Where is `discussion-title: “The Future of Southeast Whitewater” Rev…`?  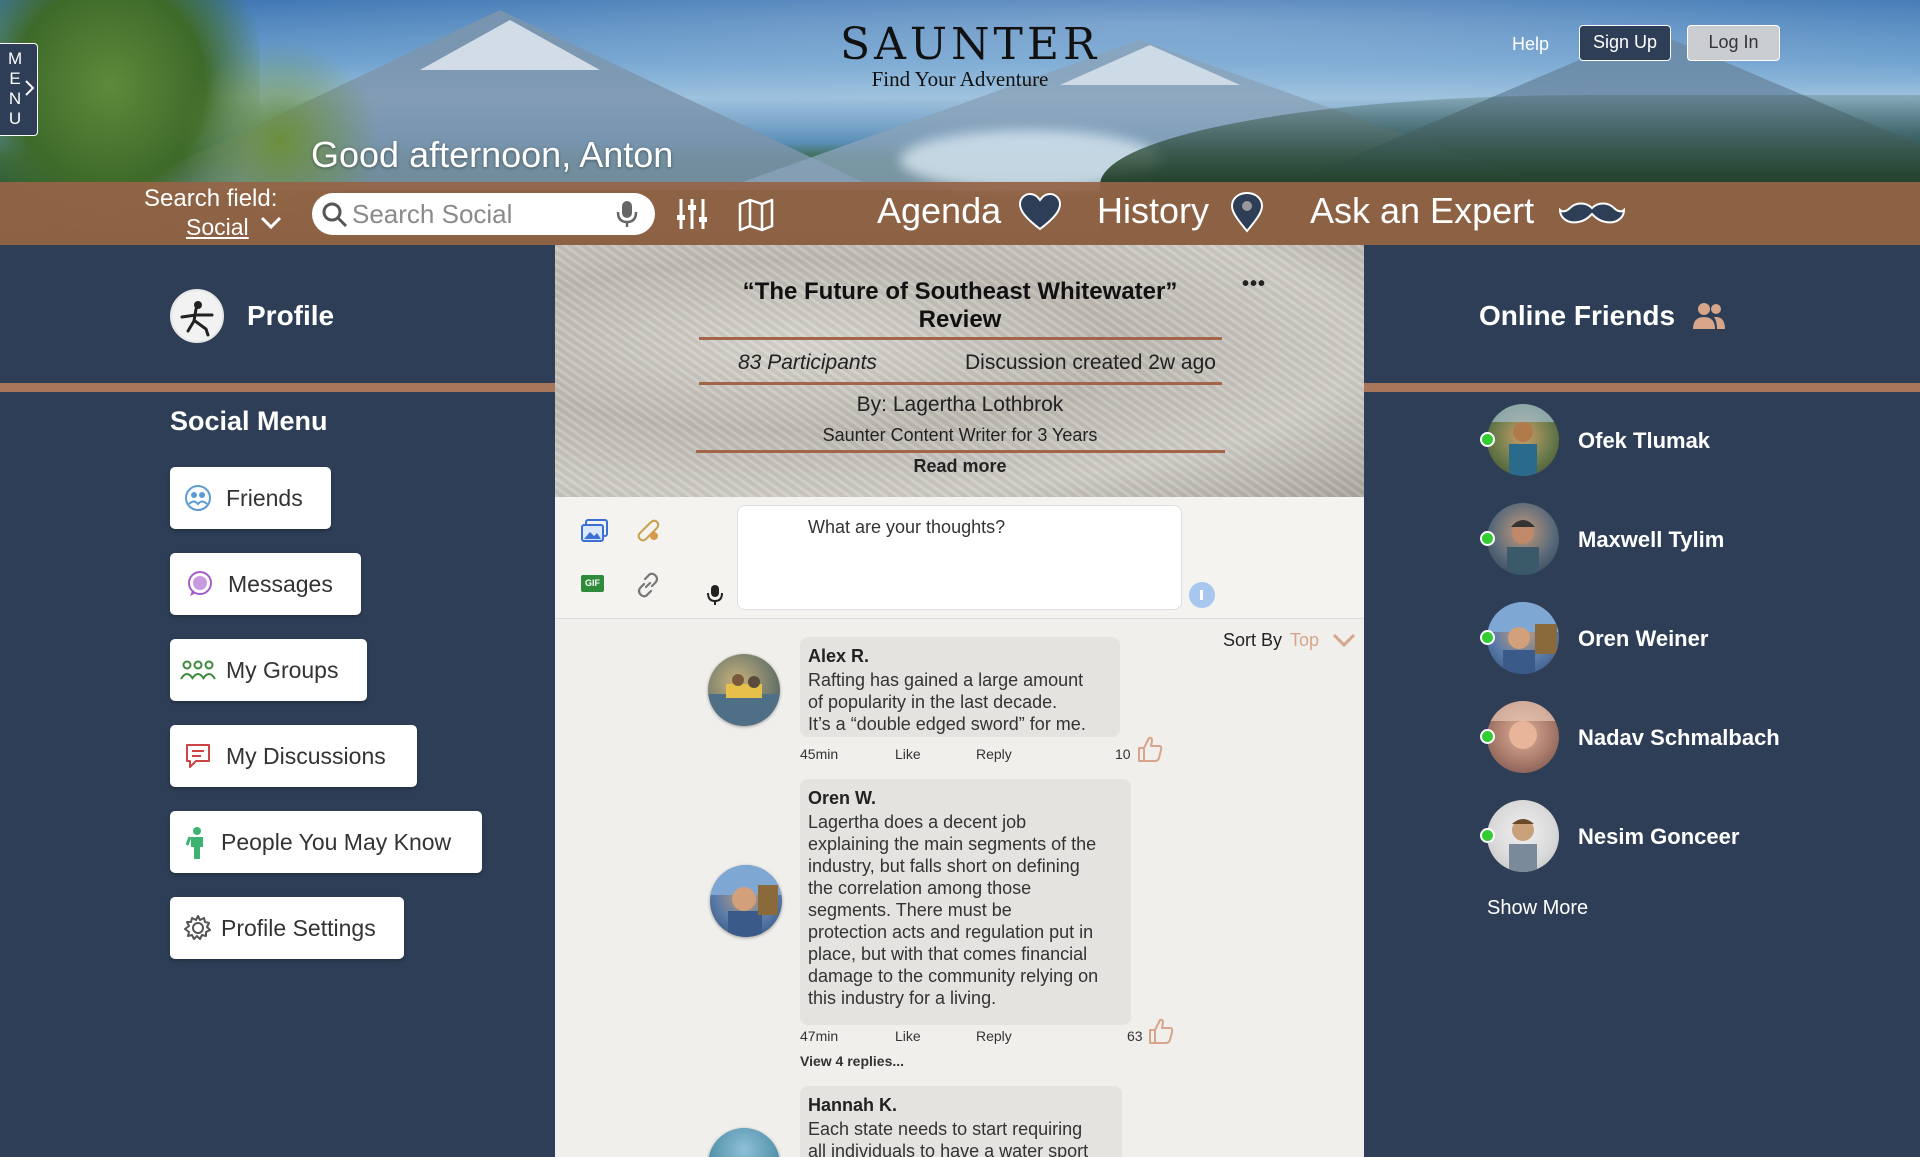 discussion-title: “The Future of Southeast Whitewater” Rev… is located at coordinates (960, 306).